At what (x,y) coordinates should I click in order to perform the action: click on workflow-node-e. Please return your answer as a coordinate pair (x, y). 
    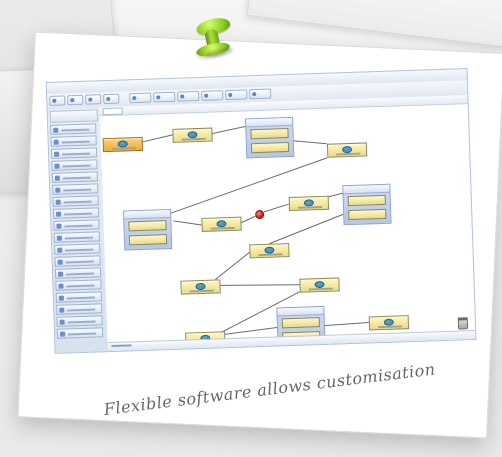
    Looking at the image, I should click on (269, 251).